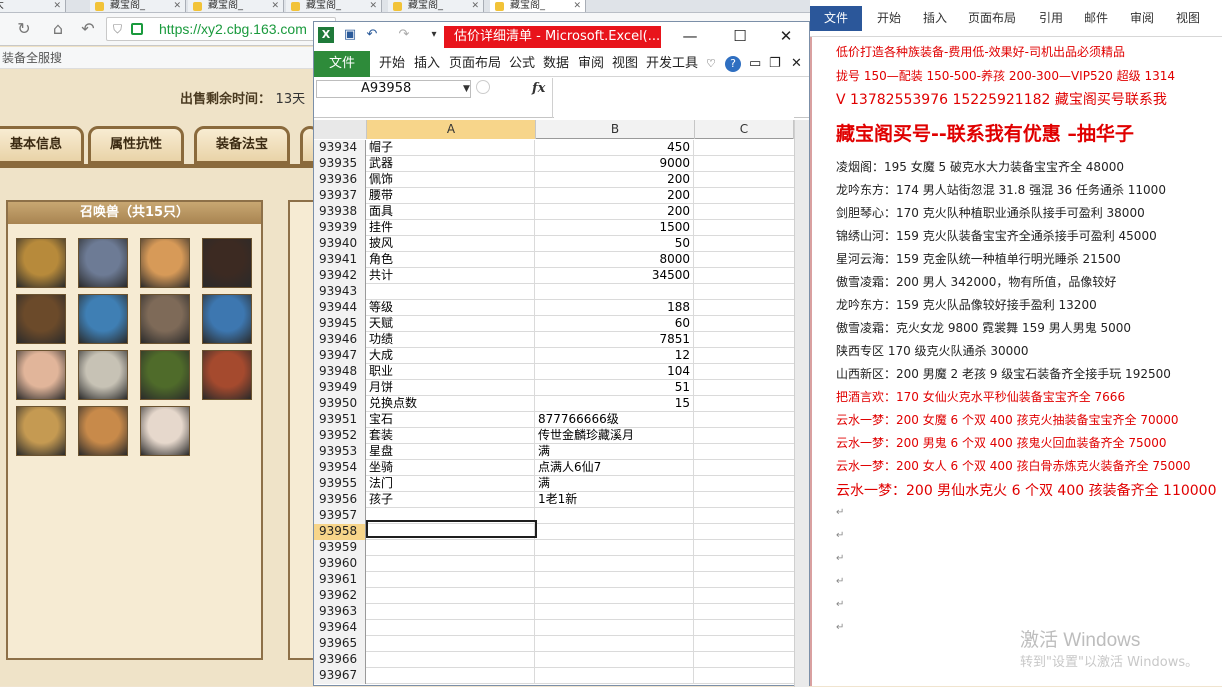 Image resolution: width=1222 pixels, height=687 pixels. What do you see at coordinates (615, 436) in the screenshot?
I see `cell-b: 传世金麟珍藏溪月` at bounding box center [615, 436].